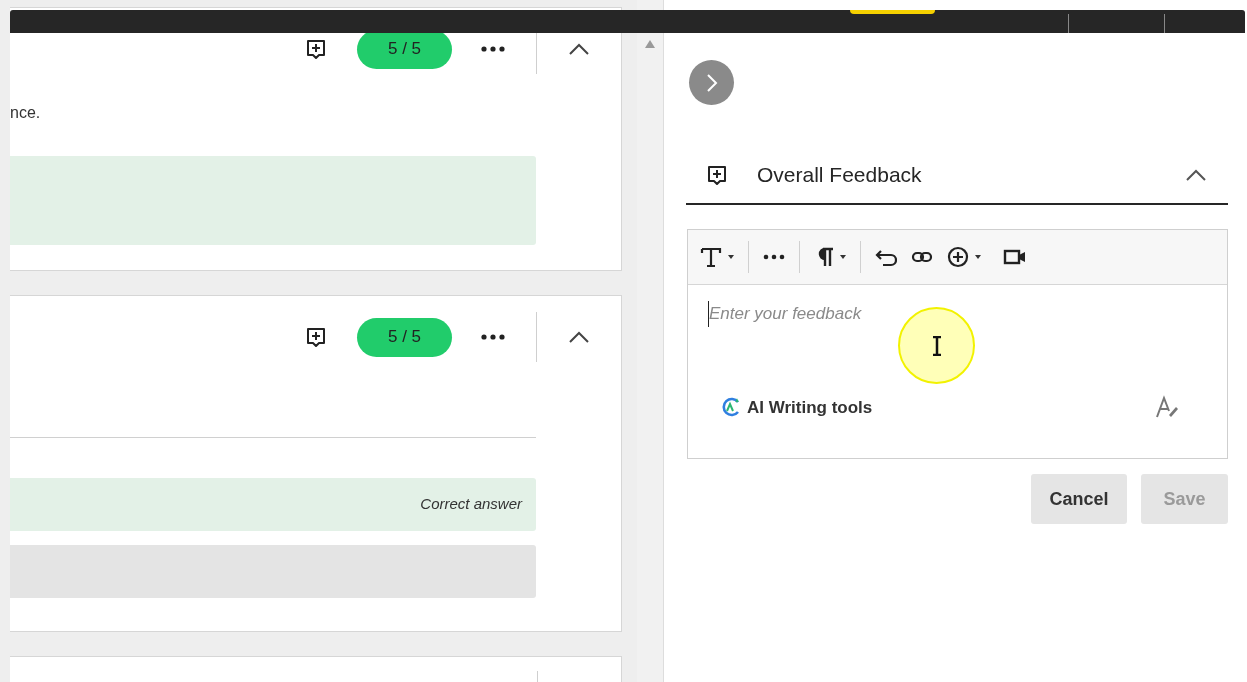  I want to click on score-badge: 5 / 5, so click(404, 337).